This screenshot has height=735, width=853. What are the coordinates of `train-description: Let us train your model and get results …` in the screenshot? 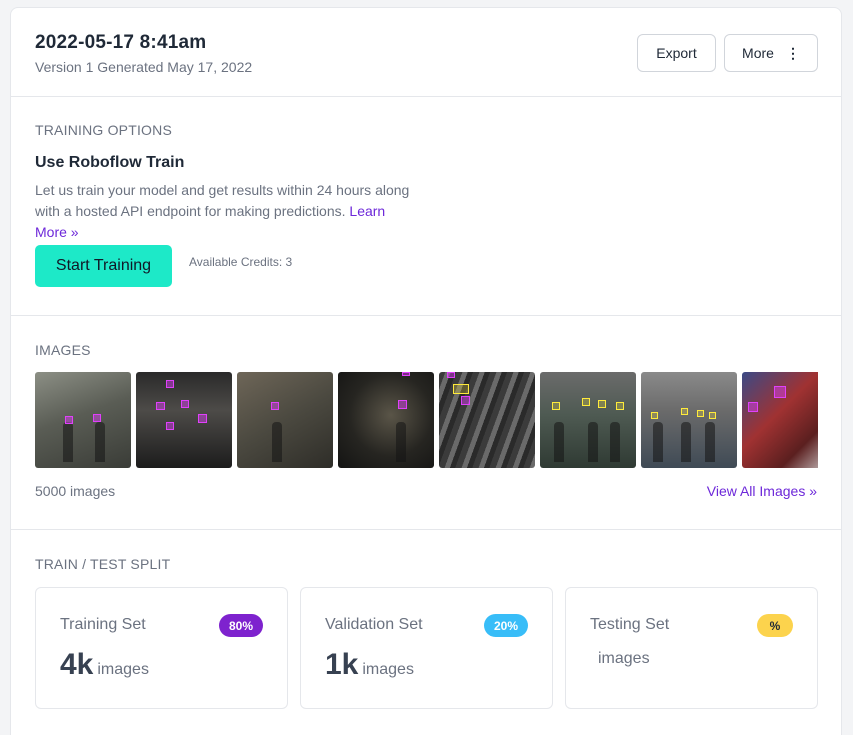 It's located at (225, 211).